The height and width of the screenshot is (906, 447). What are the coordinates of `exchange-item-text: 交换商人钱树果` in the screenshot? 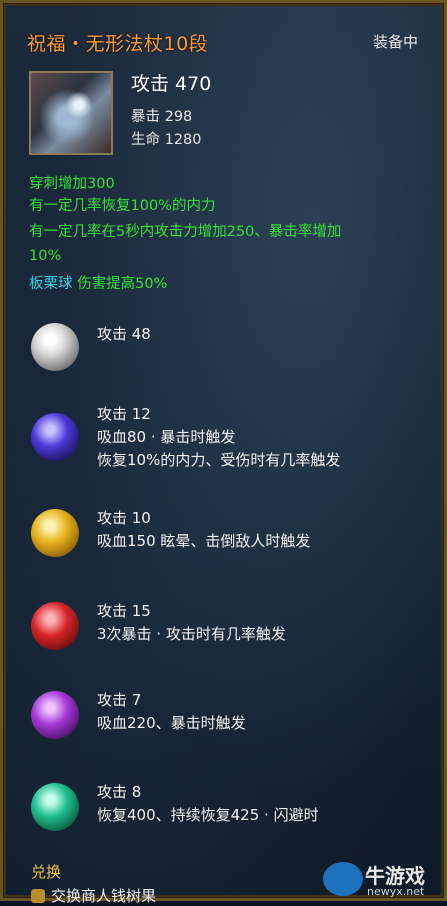 It's located at (104, 896).